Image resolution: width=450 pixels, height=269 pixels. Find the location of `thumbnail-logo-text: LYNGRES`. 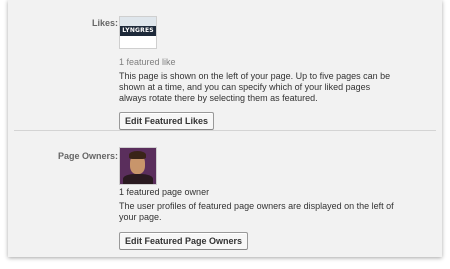

thumbnail-logo-text: LYNGRES is located at coordinates (138, 30).